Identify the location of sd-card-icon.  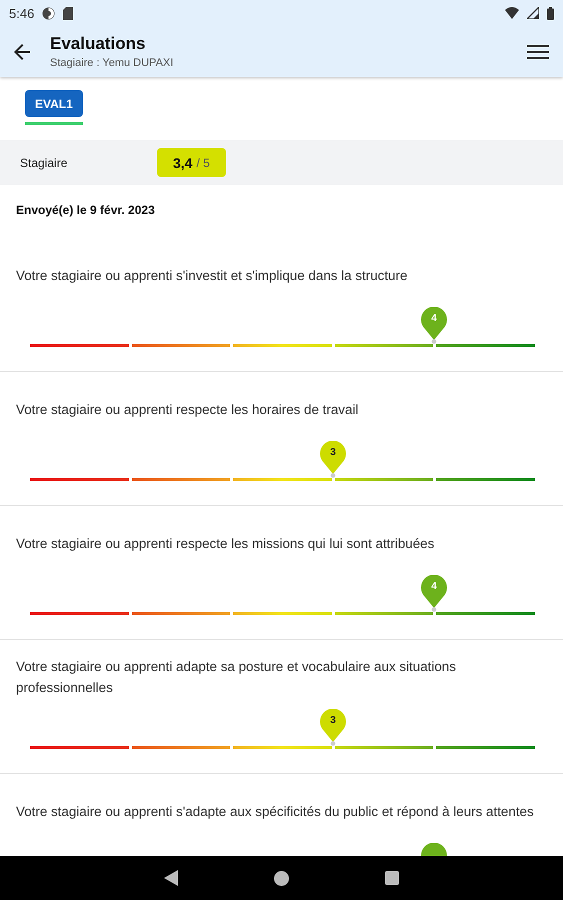
(68, 13).